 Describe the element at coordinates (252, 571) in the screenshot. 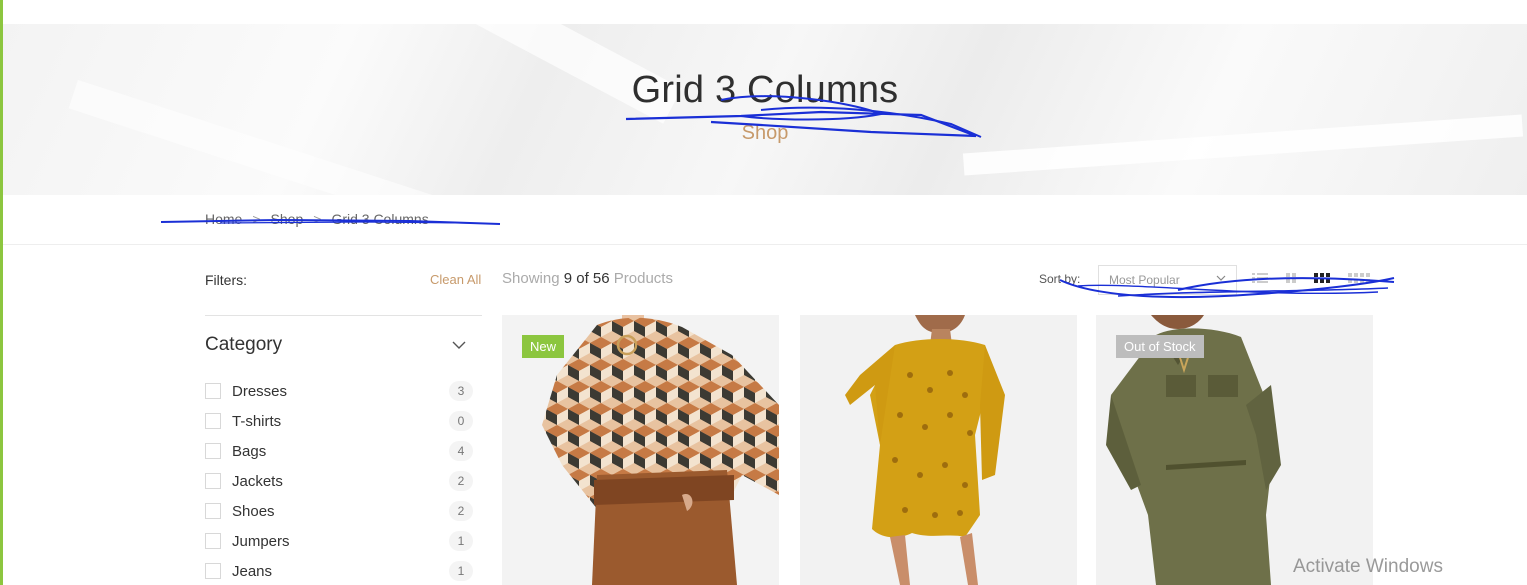

I see `category-label: Jeans` at that location.